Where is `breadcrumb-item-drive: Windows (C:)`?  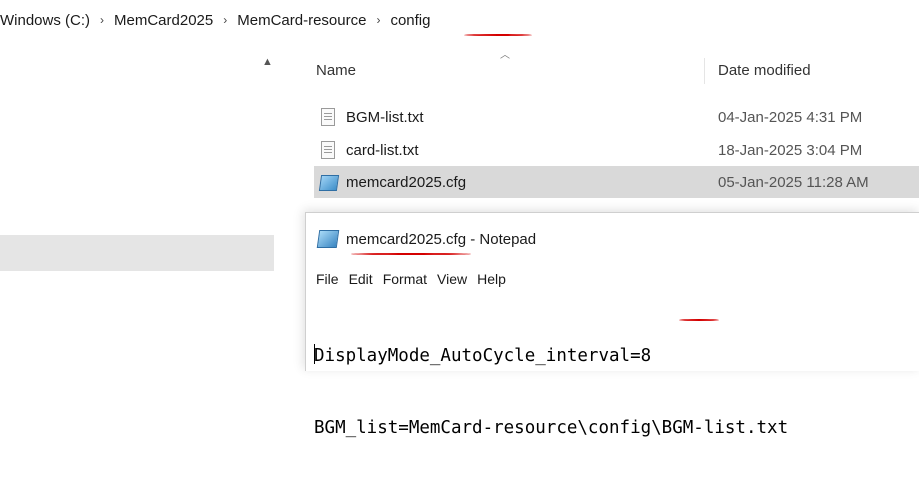 breadcrumb-item-drive: Windows (C:) is located at coordinates (47, 20).